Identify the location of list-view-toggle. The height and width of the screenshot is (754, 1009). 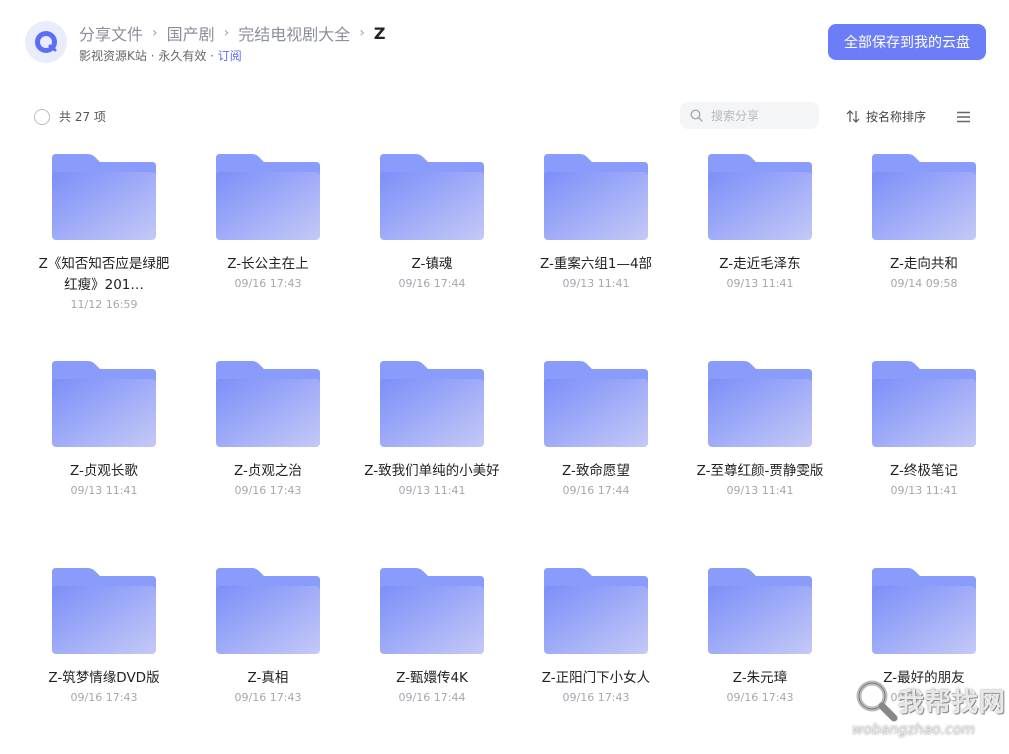
(963, 117).